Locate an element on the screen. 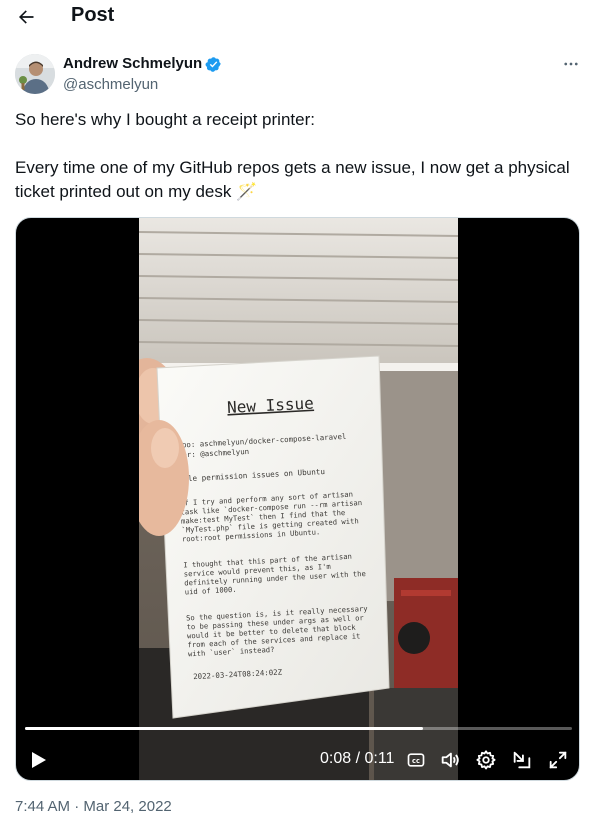  captions-icon: cc is located at coordinates (416, 760).